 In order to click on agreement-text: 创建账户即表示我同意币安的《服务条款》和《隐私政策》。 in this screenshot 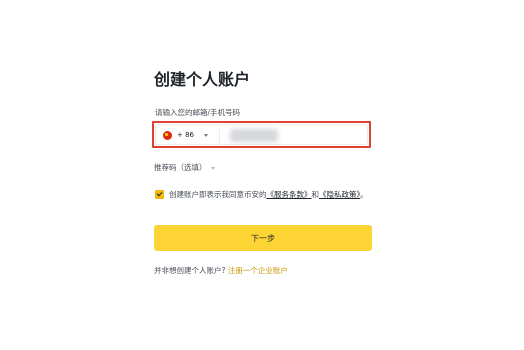, I will do `click(271, 195)`.